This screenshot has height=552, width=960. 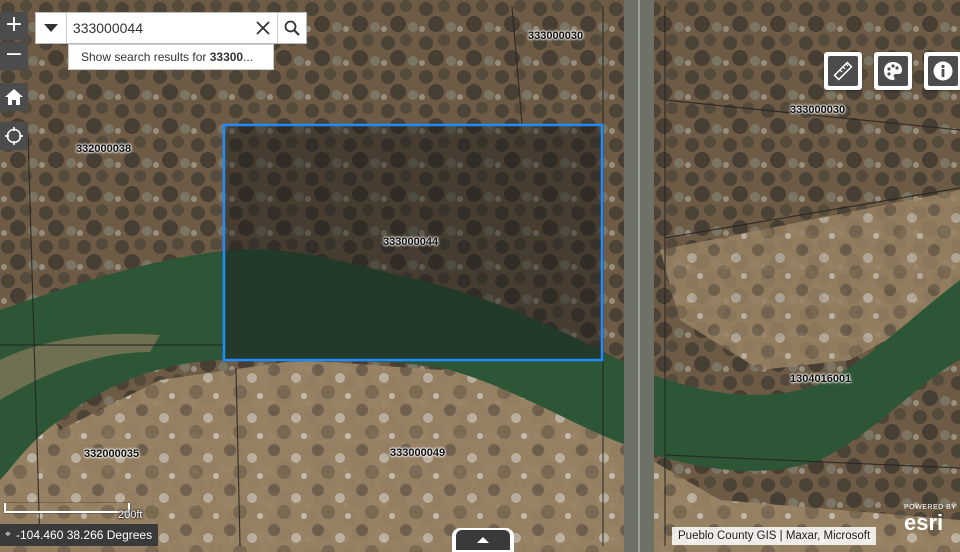 What do you see at coordinates (226, 57) in the screenshot?
I see `suggestion-match: 33300` at bounding box center [226, 57].